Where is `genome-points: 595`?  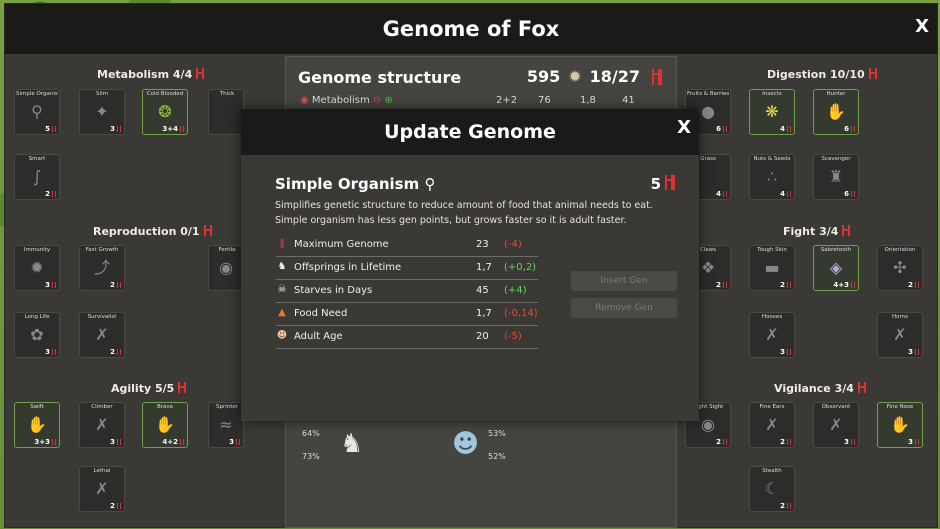 genome-points: 595 is located at coordinates (543, 76).